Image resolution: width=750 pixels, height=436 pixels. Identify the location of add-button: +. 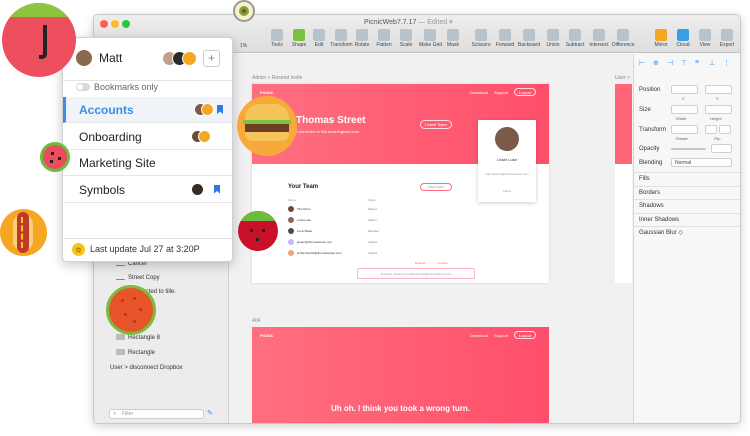
(211, 58).